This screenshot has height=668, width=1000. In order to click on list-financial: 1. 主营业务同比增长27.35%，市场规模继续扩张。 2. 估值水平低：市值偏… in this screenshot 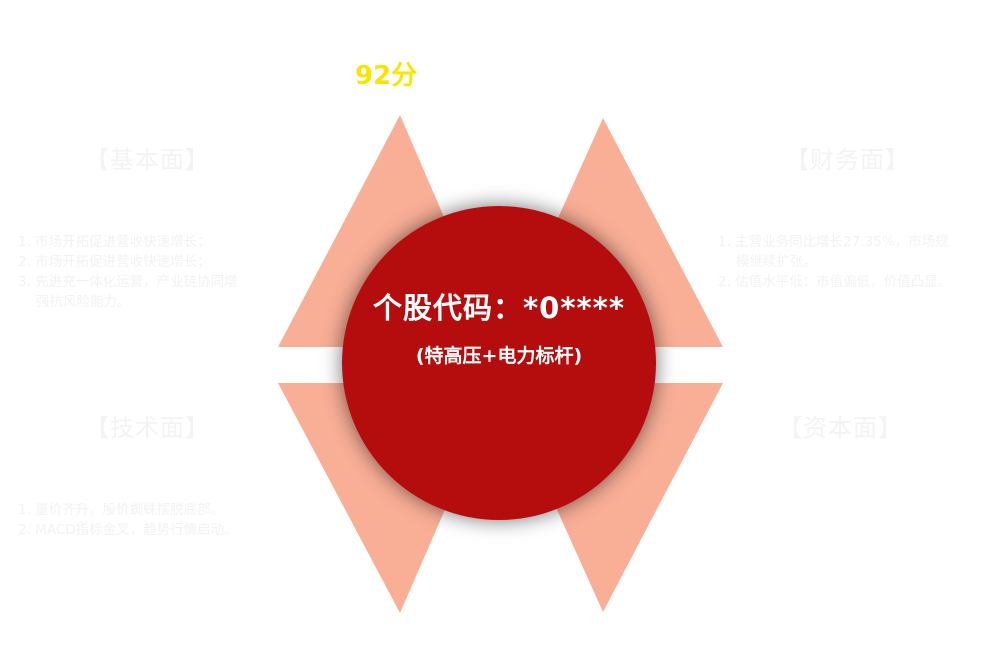, I will do `click(835, 262)`.